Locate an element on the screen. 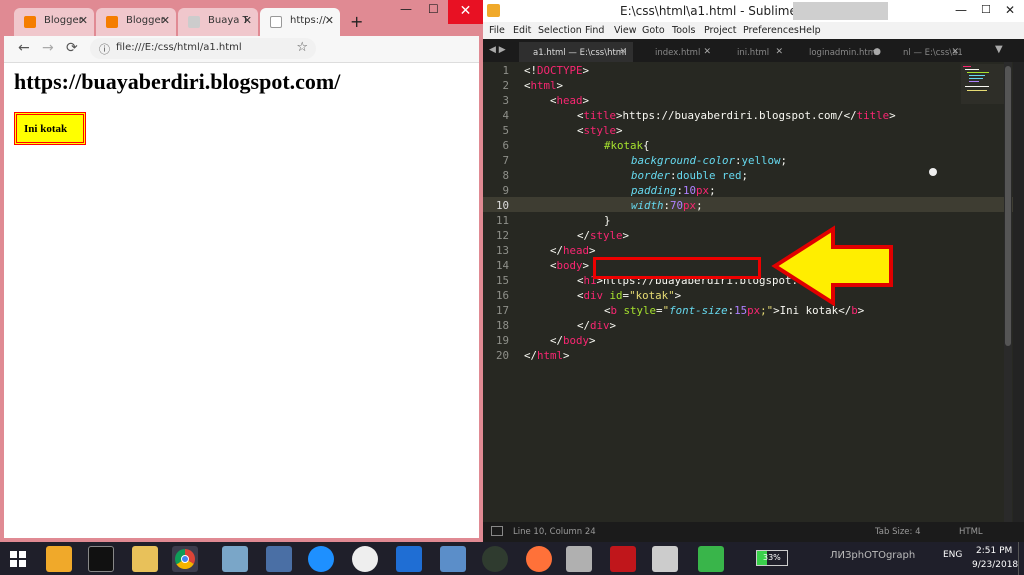 The width and height of the screenshot is (1024, 575). code-line: background-color:yellow; is located at coordinates (709, 160).